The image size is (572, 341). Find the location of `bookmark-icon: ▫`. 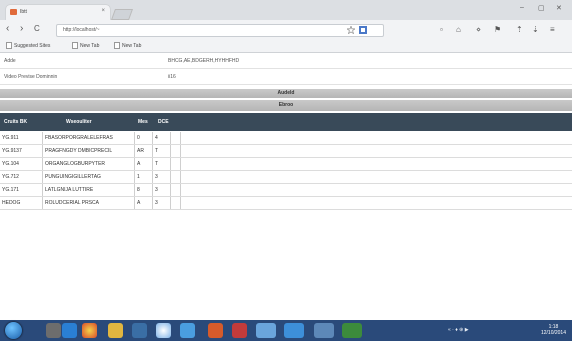

bookmark-icon: ▫ is located at coordinates (441, 29).